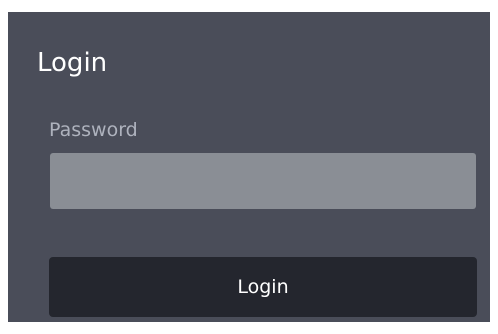 The width and height of the screenshot is (498, 334). What do you see at coordinates (72, 63) in the screenshot?
I see `login-title: Login` at bounding box center [72, 63].